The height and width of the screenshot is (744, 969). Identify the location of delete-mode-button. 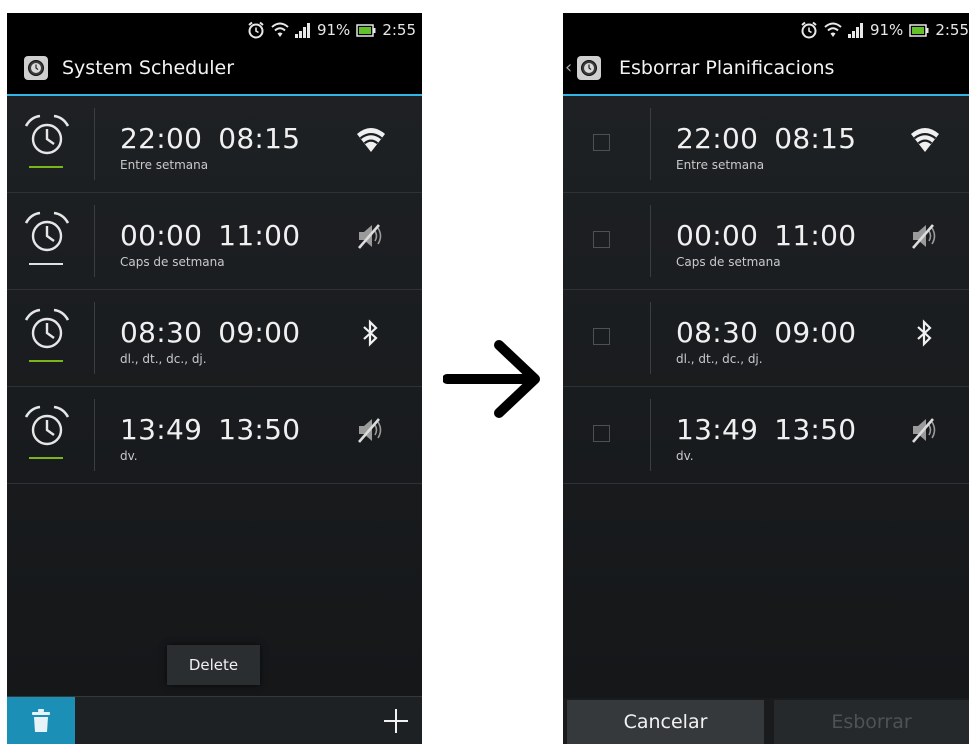
(41, 720).